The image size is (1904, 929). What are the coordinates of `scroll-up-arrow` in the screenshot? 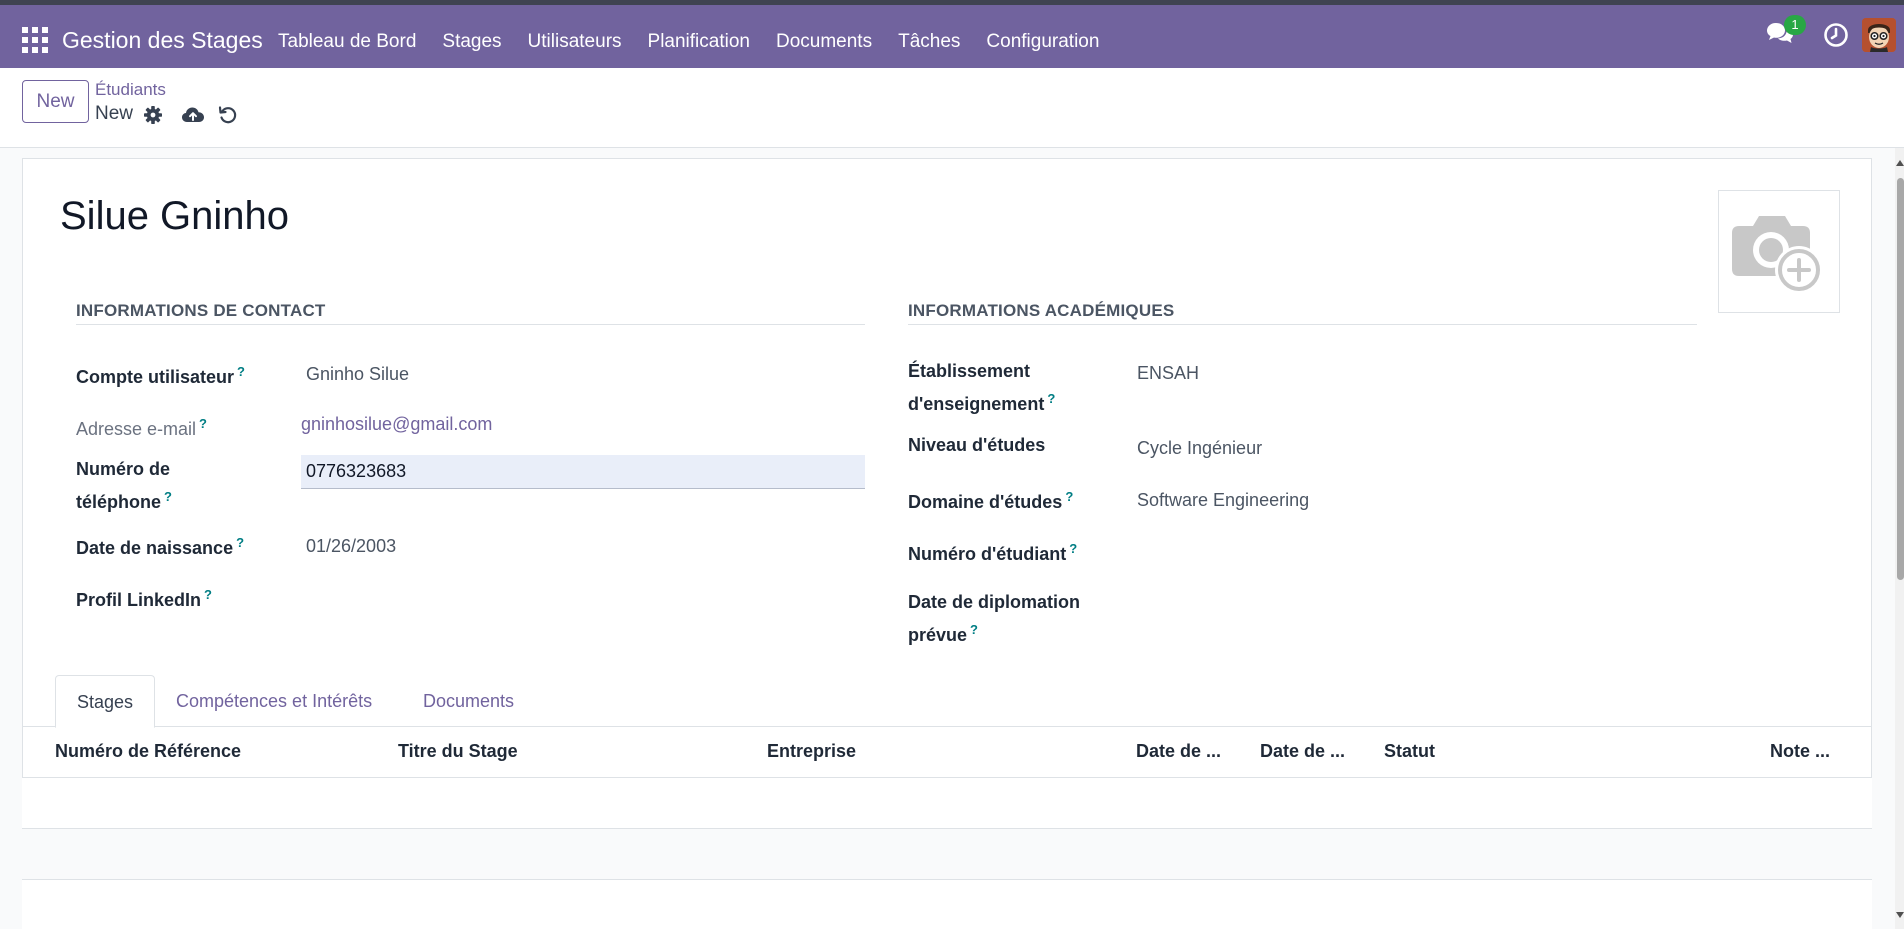 It's located at (1900, 163).